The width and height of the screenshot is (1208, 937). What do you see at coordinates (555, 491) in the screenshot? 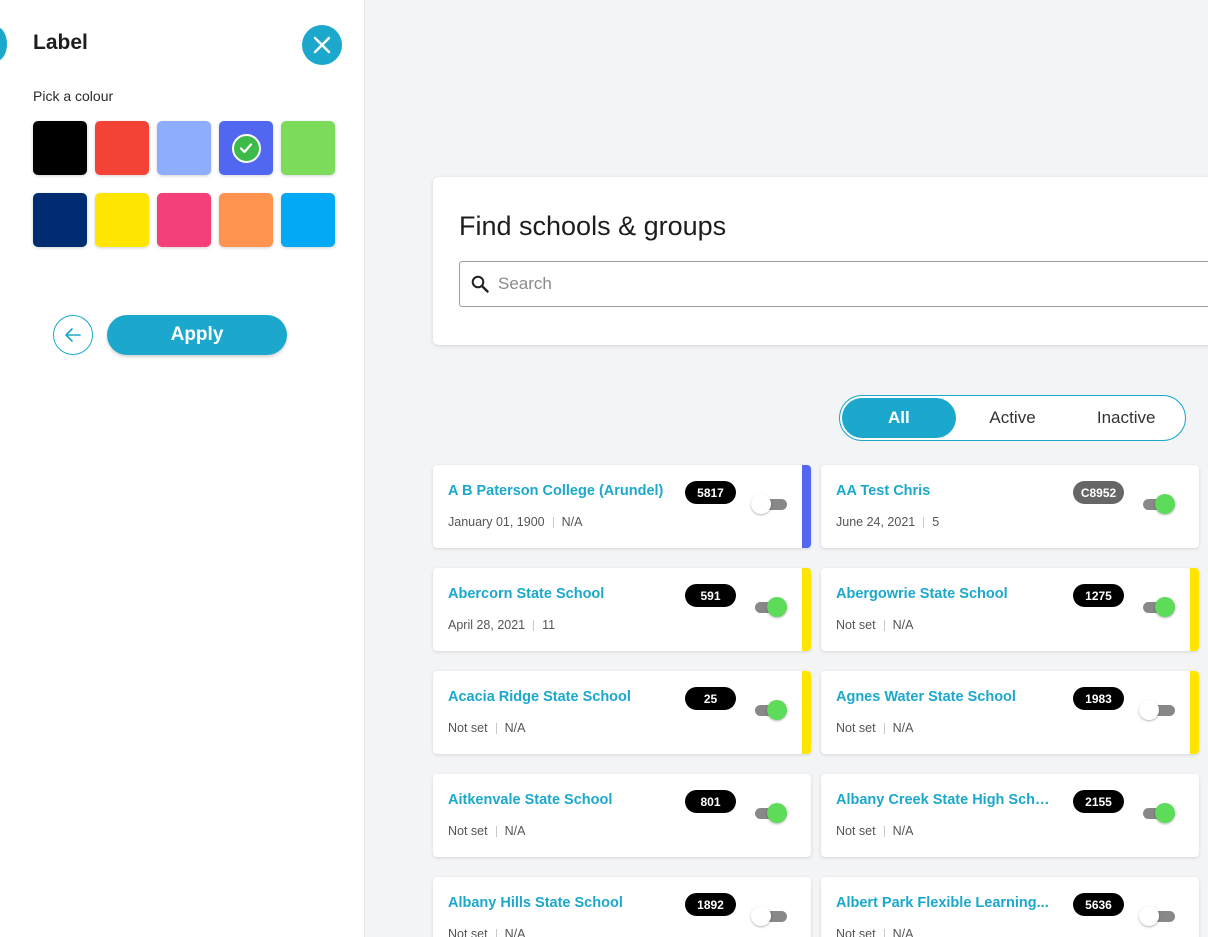
I see `school-name-link: A B Paterson College (Arundel)` at bounding box center [555, 491].